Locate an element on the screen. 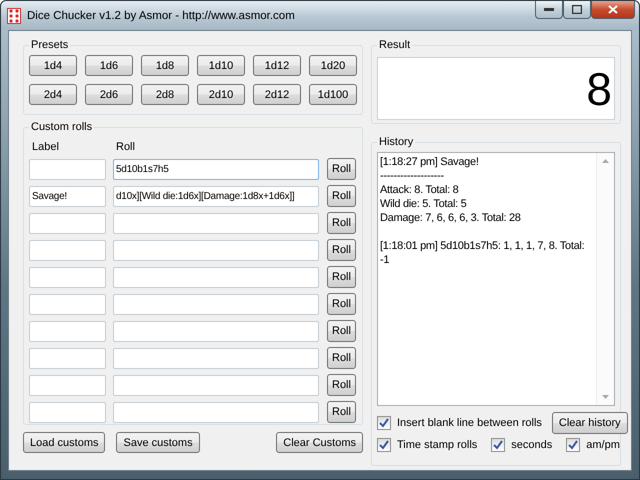 This screenshot has width=640, height=480. maximize-icon is located at coordinates (577, 9).